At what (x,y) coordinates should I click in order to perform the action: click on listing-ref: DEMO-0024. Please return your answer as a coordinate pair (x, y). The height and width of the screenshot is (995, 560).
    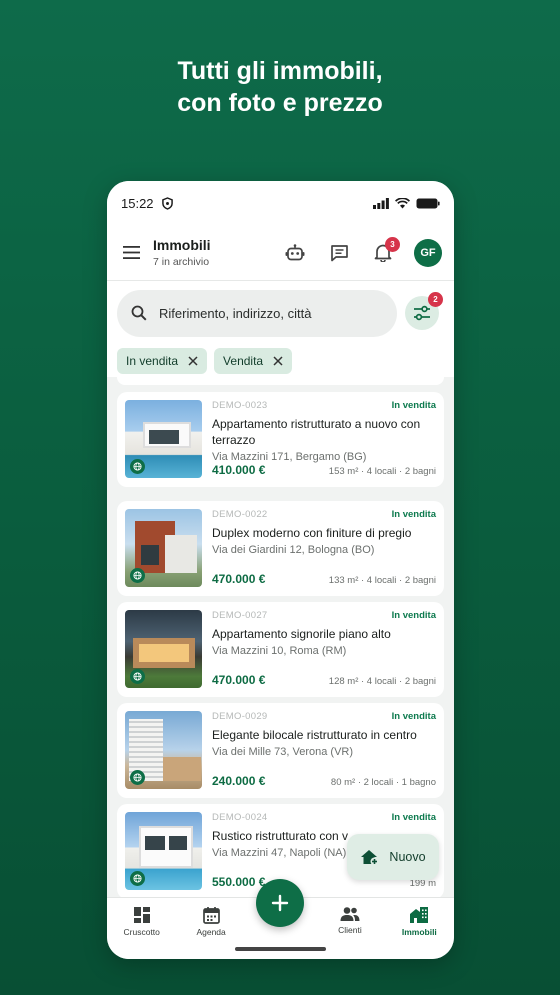
    Looking at the image, I should click on (240, 817).